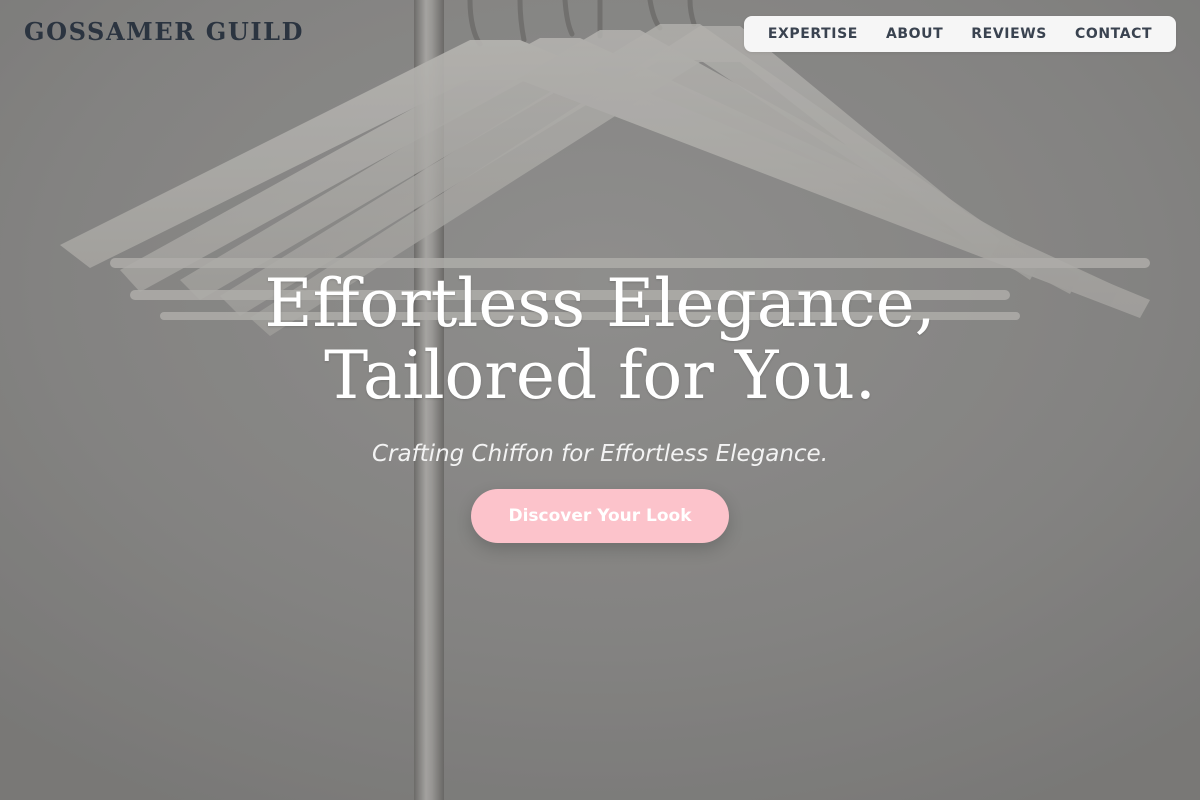  I want to click on nav-link-expertise: EXPERTISE, so click(813, 34).